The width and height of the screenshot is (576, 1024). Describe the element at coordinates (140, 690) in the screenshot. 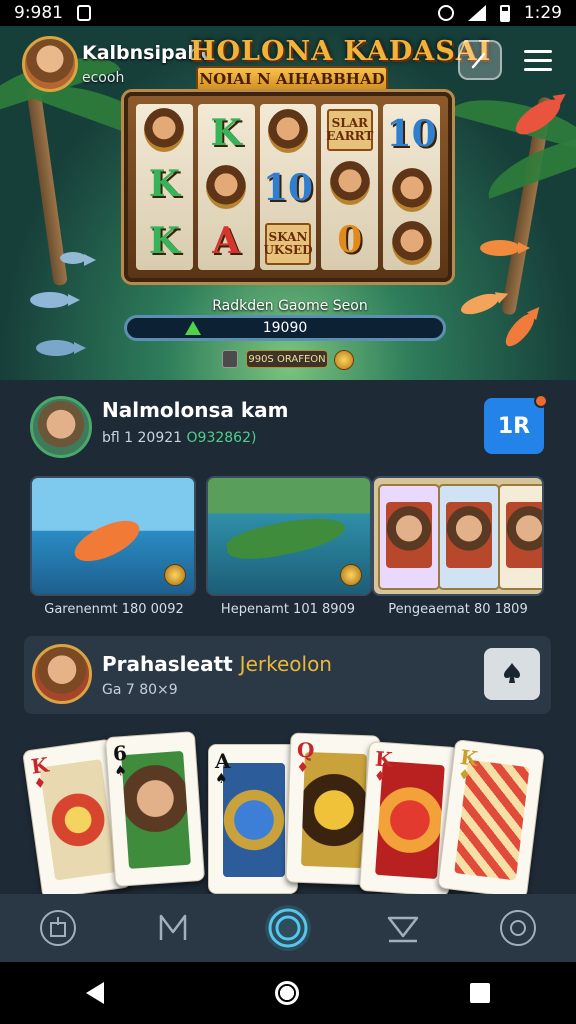

I see `jackpot-subtitle: Ga 7 80×9` at that location.